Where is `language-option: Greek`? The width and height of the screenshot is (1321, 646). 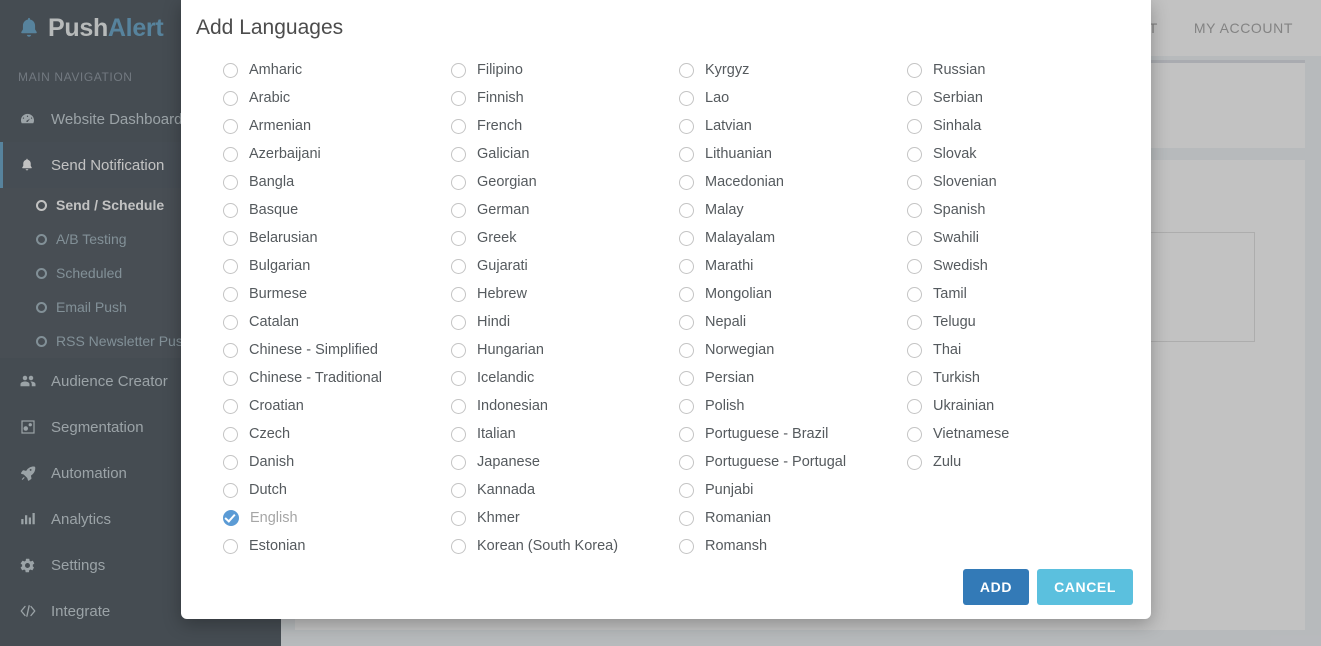
language-option: Greek is located at coordinates (565, 238).